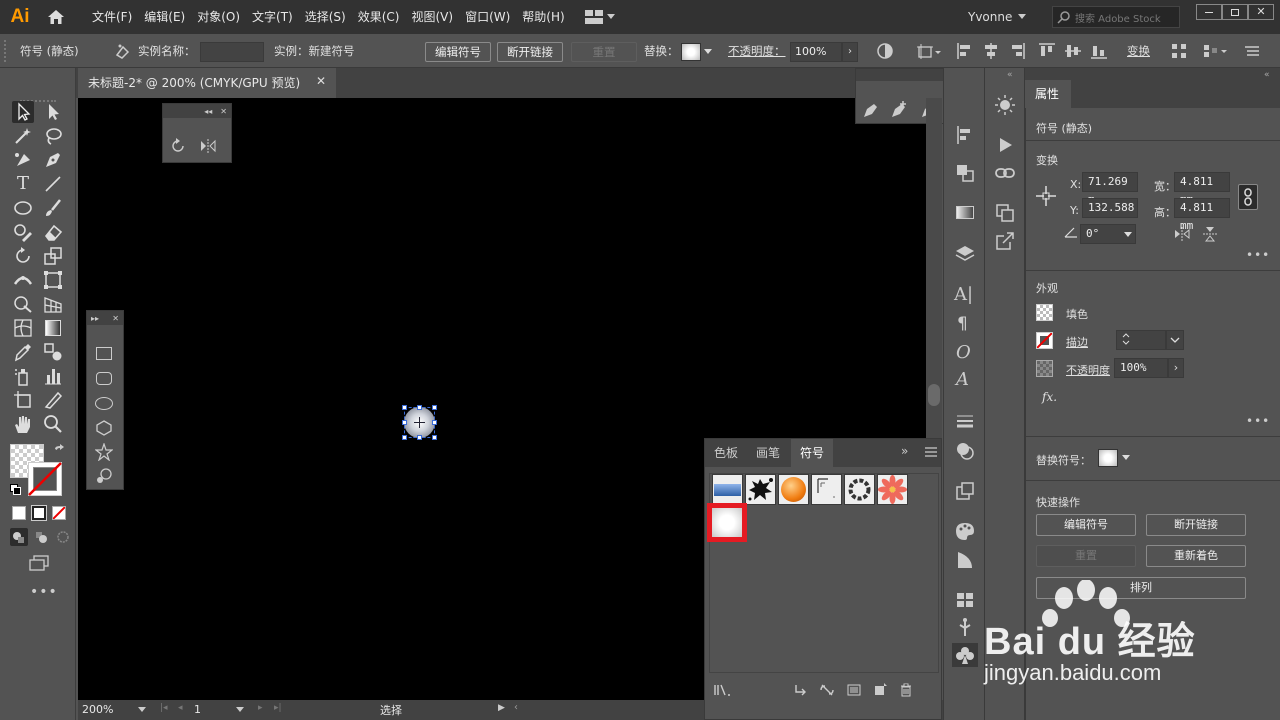  I want to click on collapse-dock-icon: «, so click(1267, 75).